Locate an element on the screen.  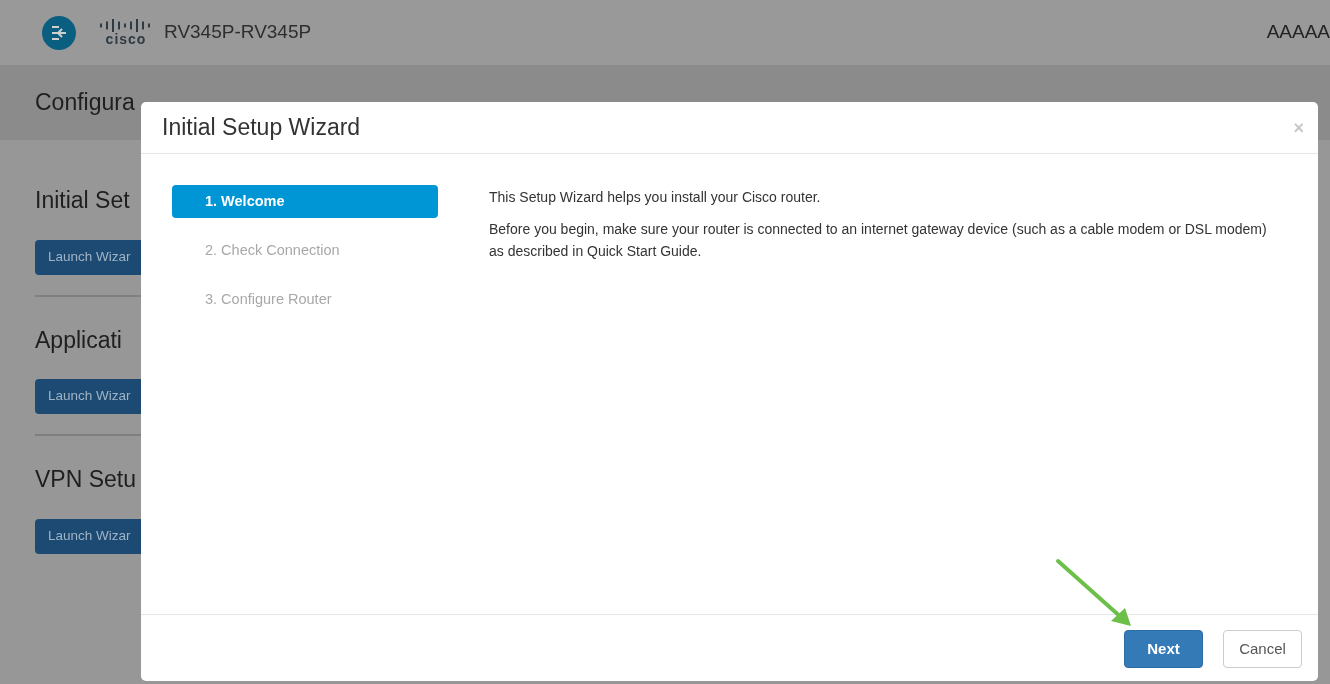
page-title: Configura is located at coordinates (85, 103).